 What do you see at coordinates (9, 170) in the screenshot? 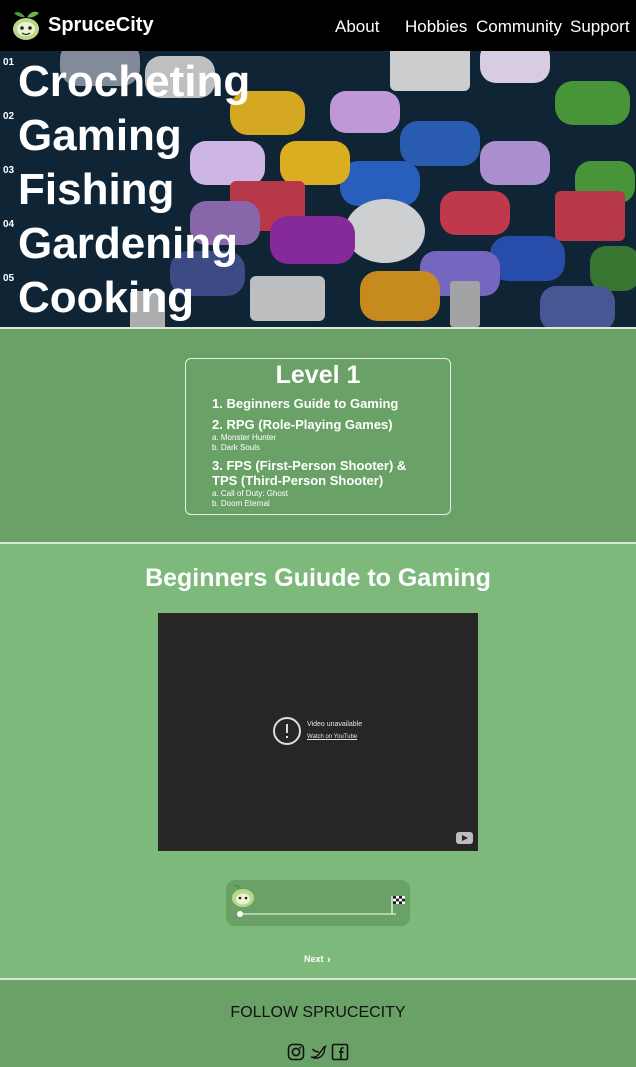
I see `hobby-number: 03` at bounding box center [9, 170].